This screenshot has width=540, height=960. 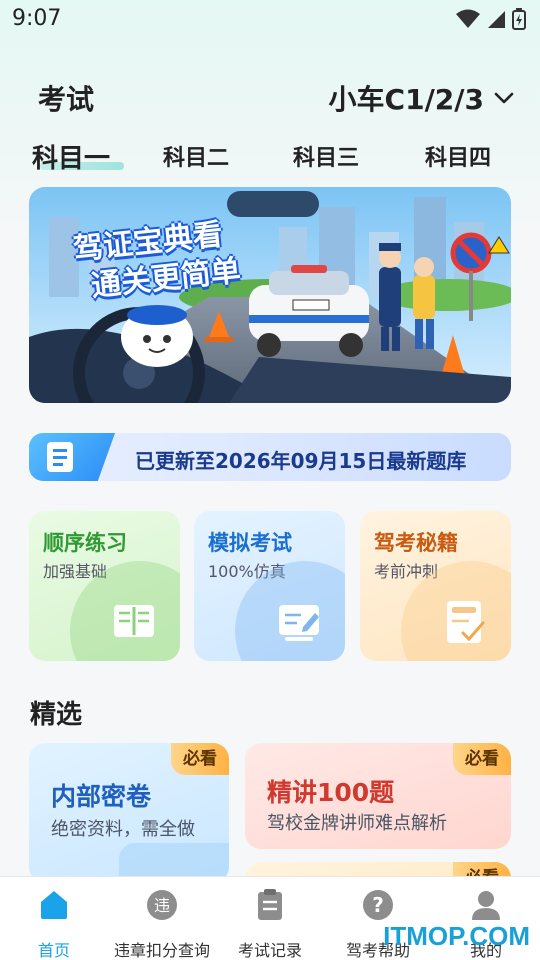 I want to click on key-100-questions-card: 必看 精讲100题 驾校金牌讲师难点解析, so click(x=378, y=796).